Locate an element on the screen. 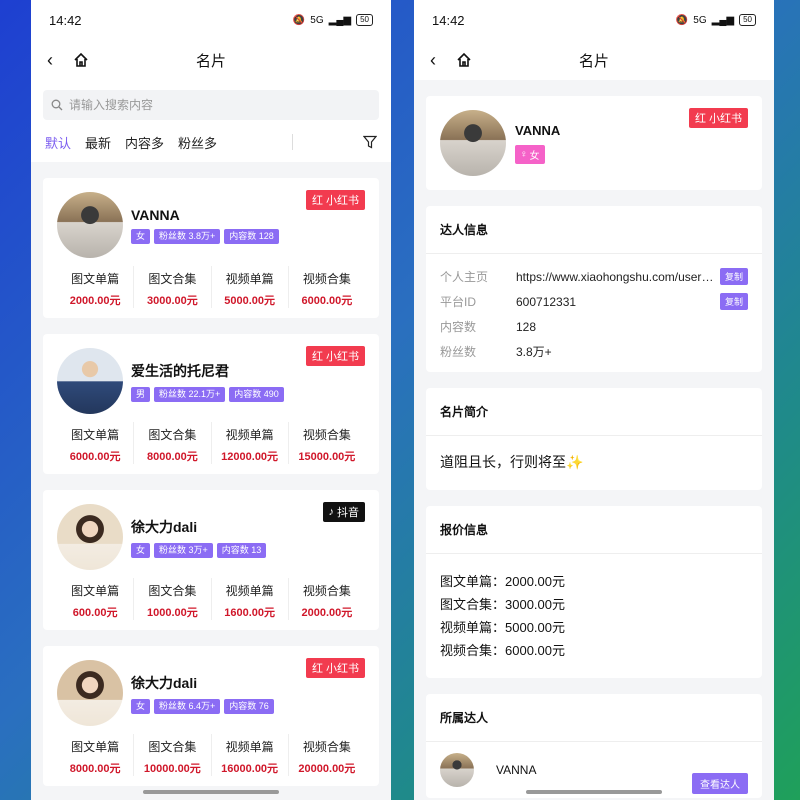 This screenshot has width=800, height=800. tab-default: 默认 is located at coordinates (58, 142).